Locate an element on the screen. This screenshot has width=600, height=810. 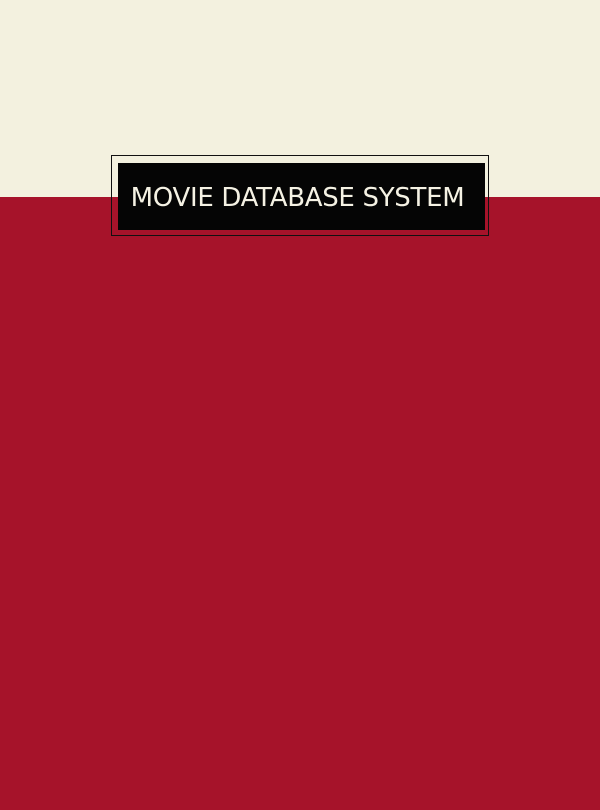
title-banner: MOVIE DATABASE SYSTEM is located at coordinates (301, 196).